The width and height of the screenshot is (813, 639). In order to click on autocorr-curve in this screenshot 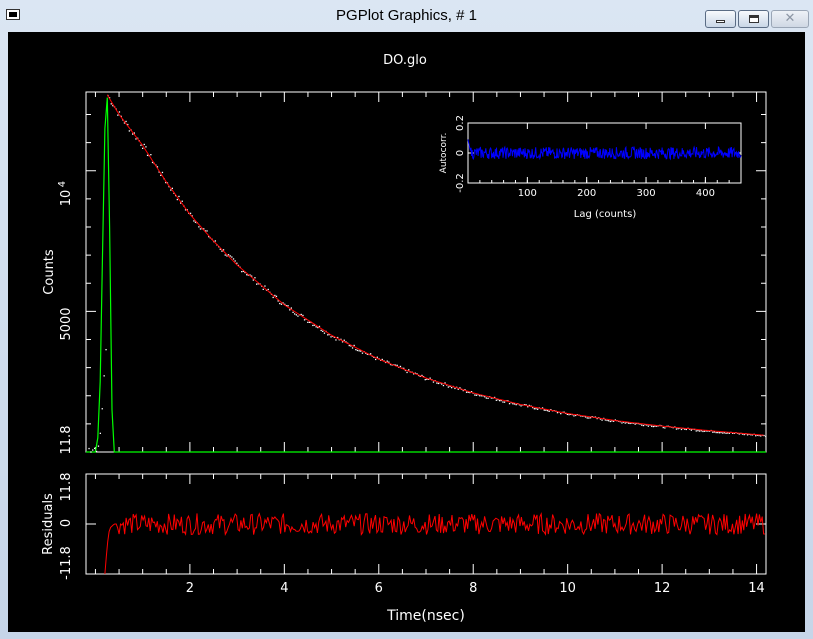, I will do `click(604, 150)`.